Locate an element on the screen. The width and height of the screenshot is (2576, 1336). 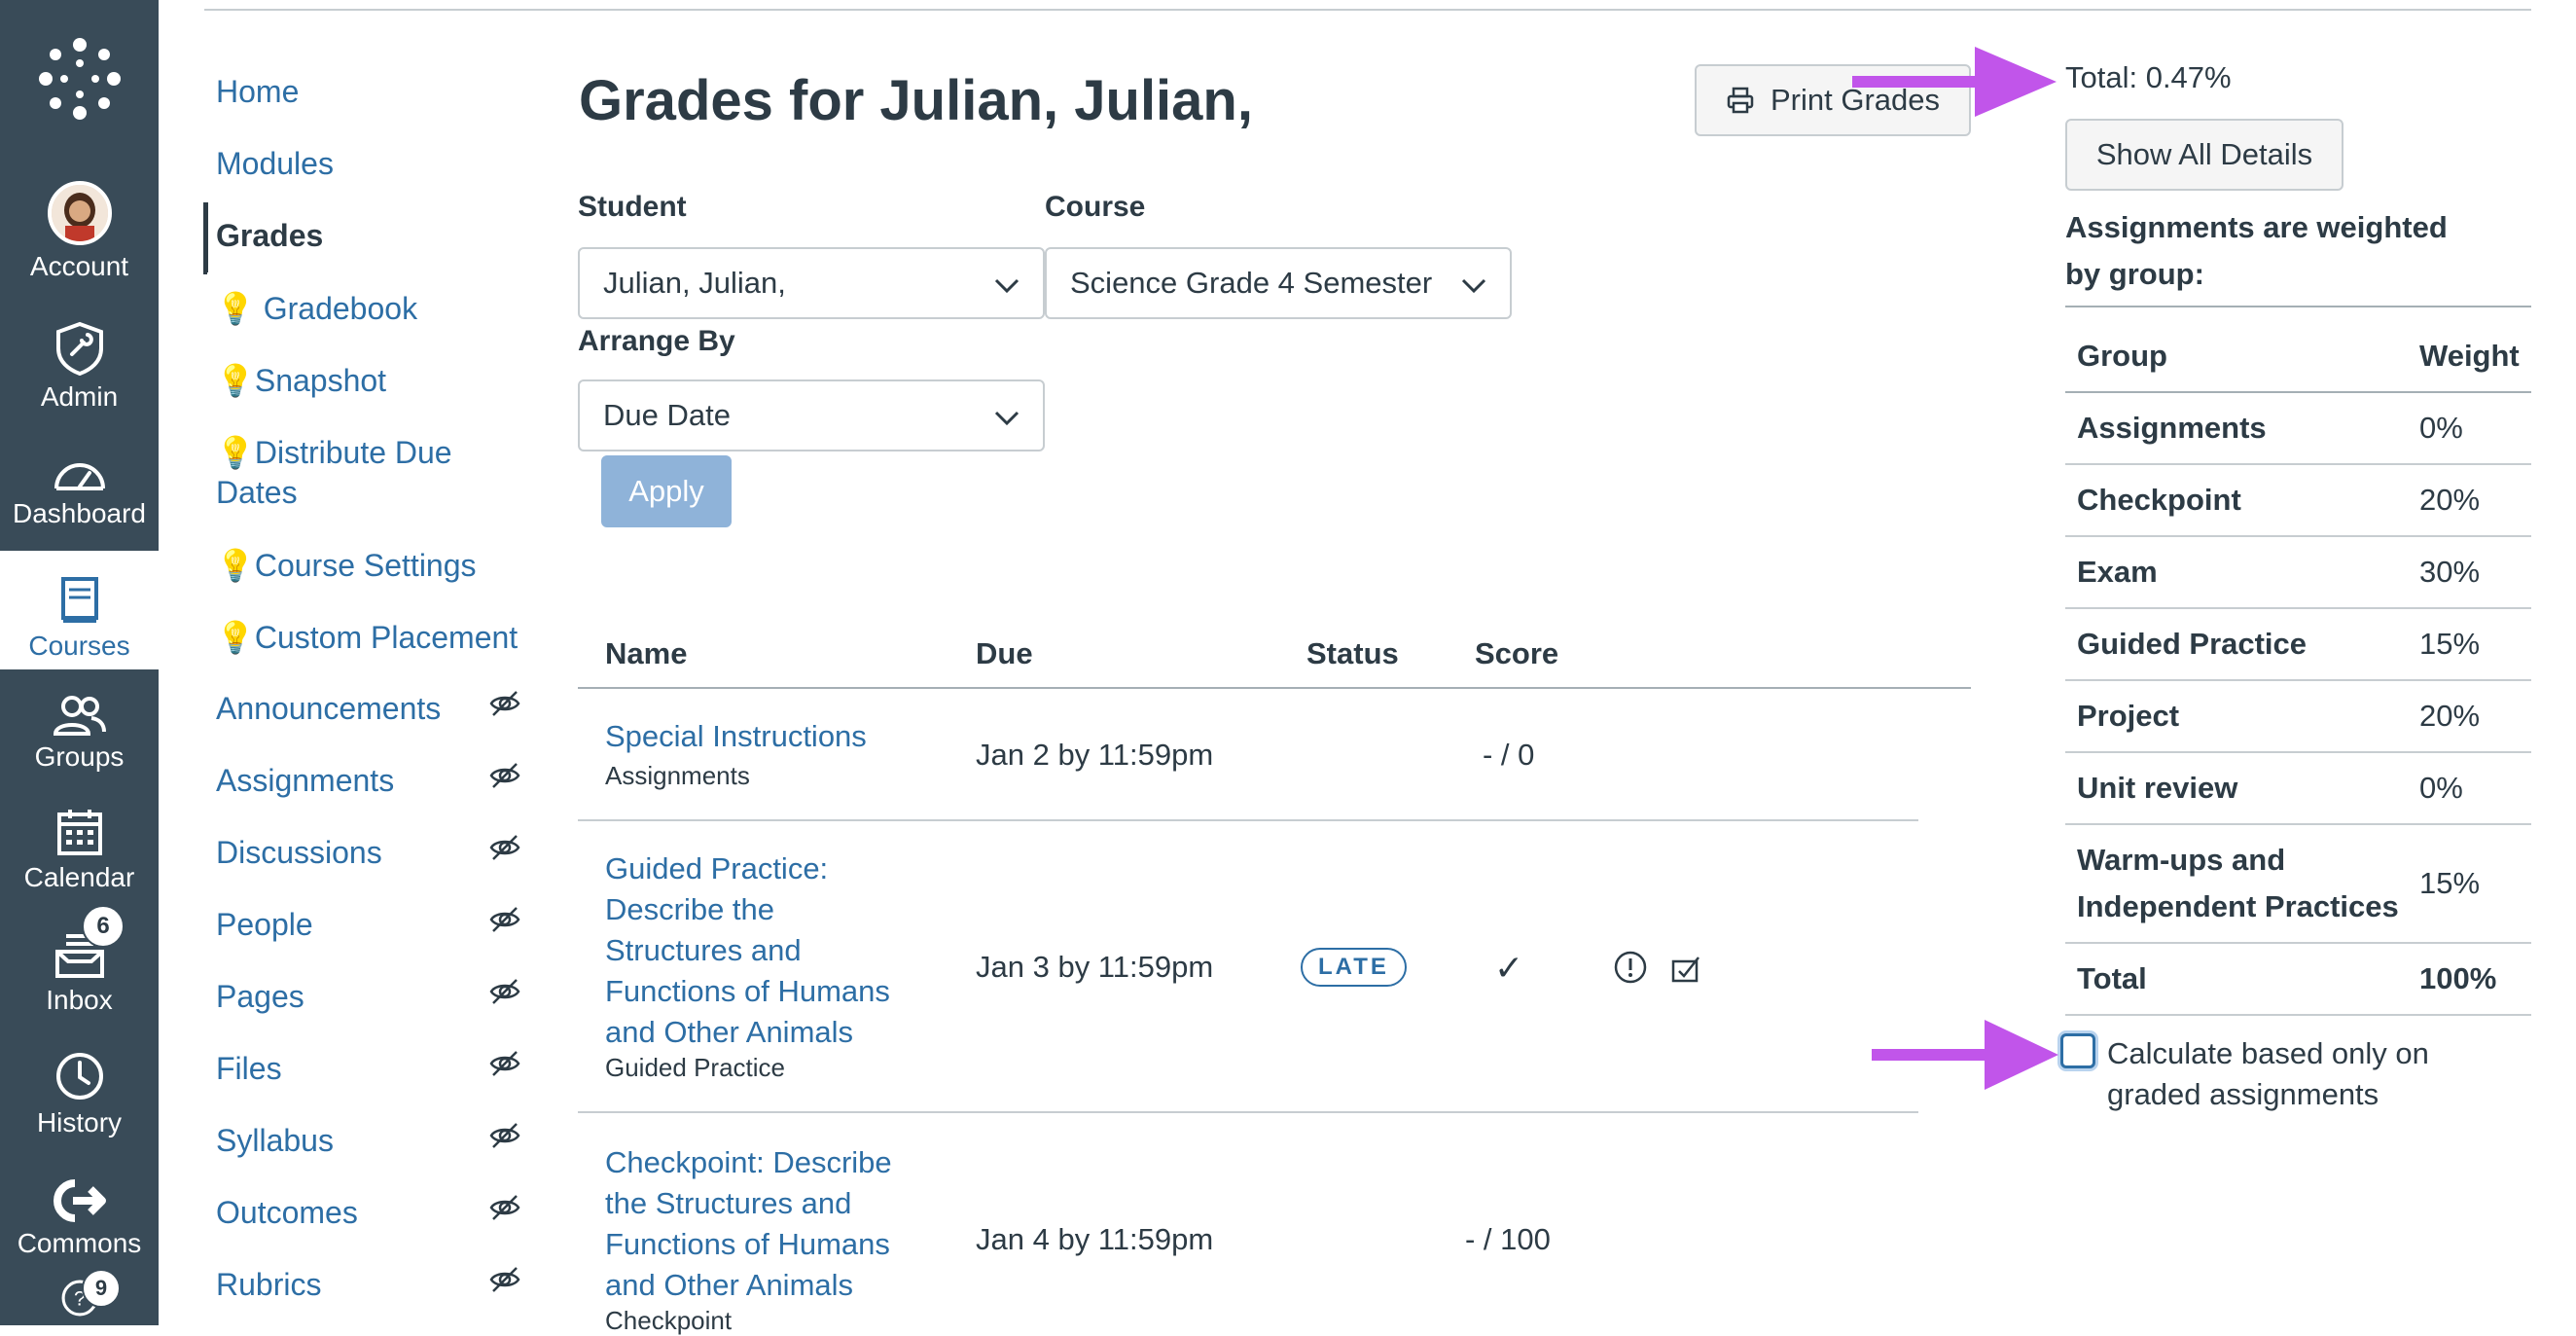
course-nav-active-bar is located at coordinates (205, 238).